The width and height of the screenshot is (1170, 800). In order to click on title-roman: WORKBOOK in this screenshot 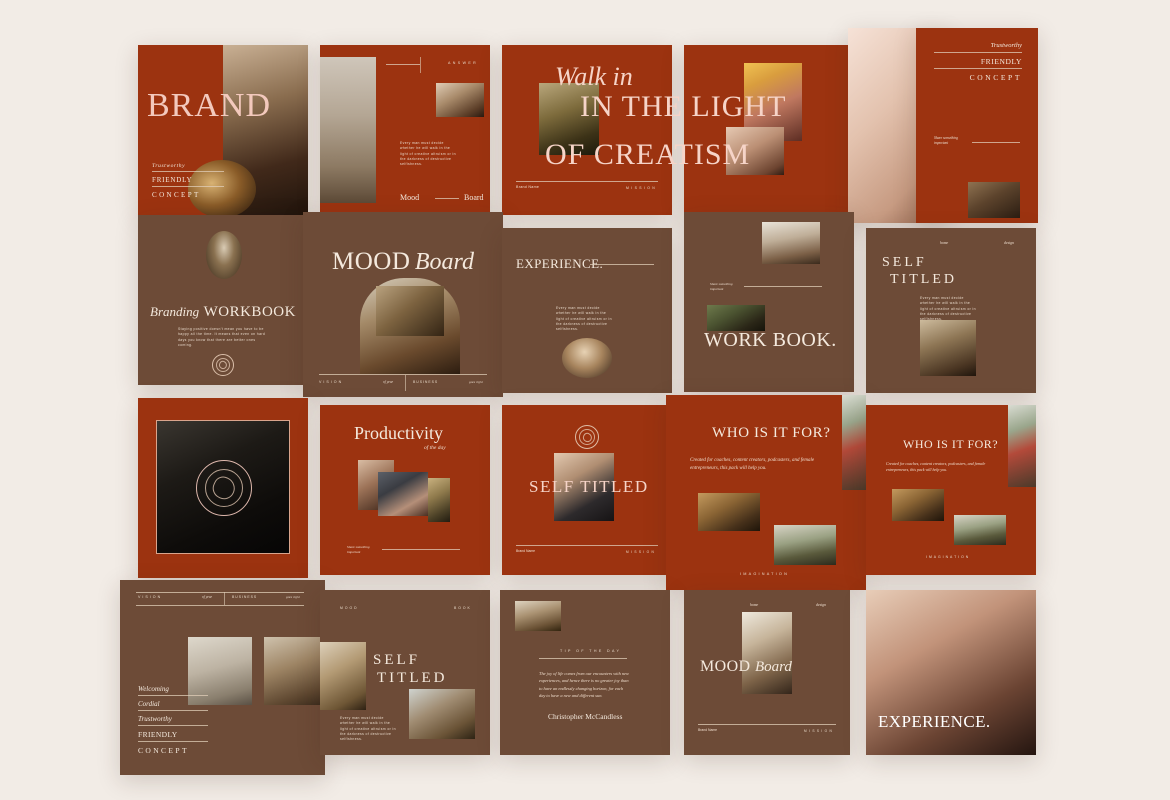, I will do `click(249, 312)`.